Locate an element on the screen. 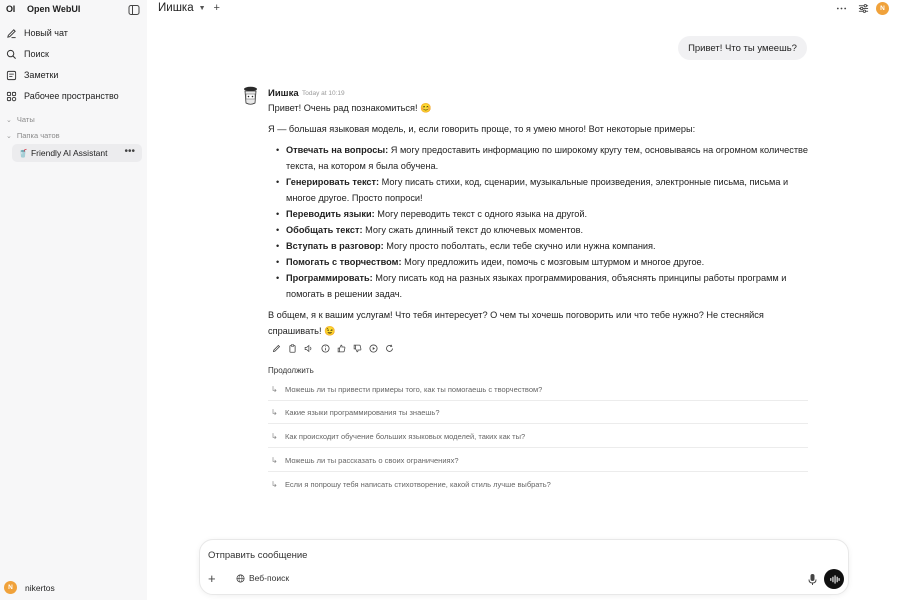 The image size is (900, 600). speaker-icon is located at coordinates (308, 348).